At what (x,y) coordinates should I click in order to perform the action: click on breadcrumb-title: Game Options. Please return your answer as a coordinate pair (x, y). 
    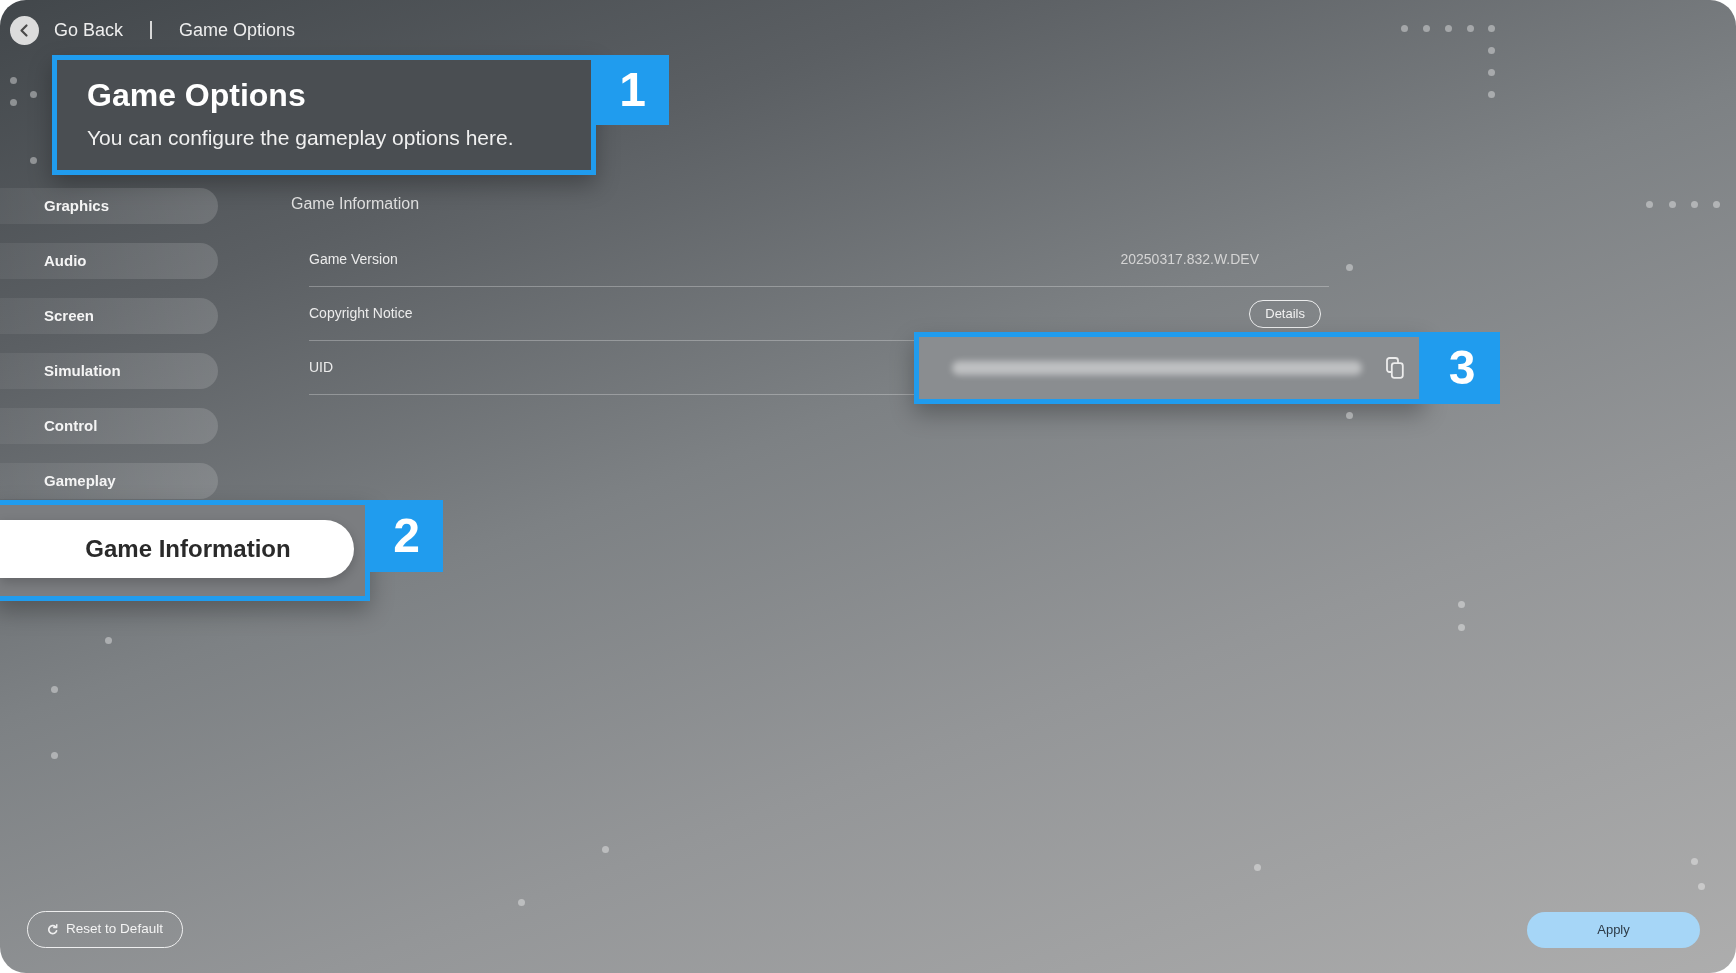
    Looking at the image, I should click on (237, 30).